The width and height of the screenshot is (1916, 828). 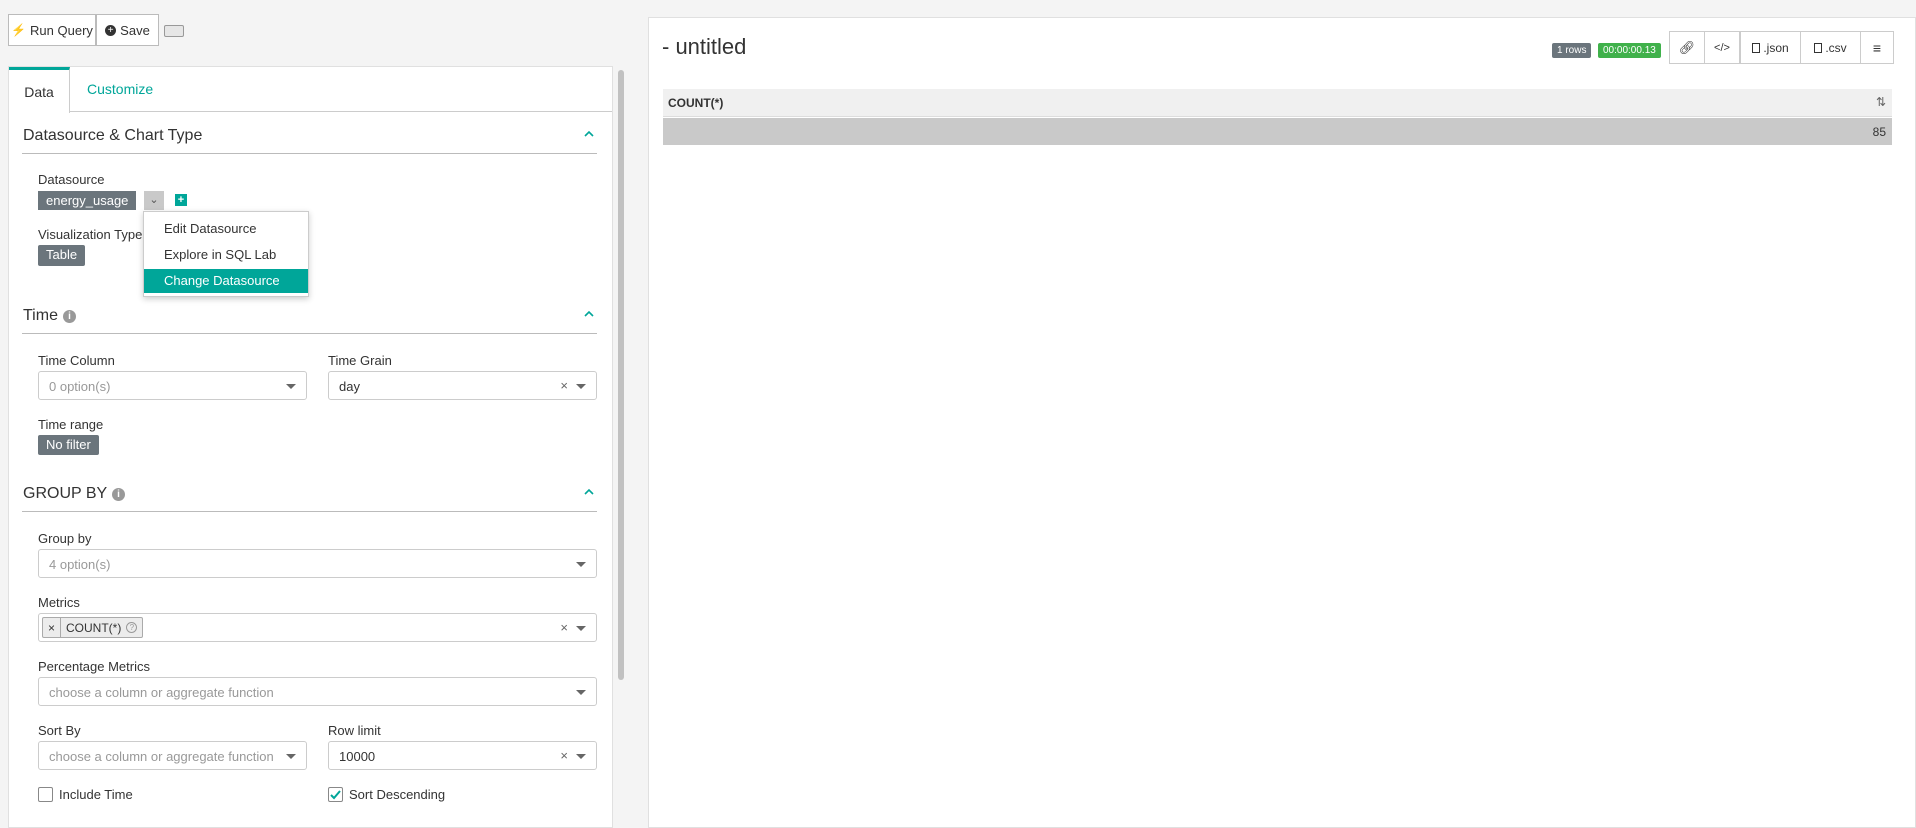 What do you see at coordinates (360, 360) in the screenshot?
I see `time-grain-label: Time Grain` at bounding box center [360, 360].